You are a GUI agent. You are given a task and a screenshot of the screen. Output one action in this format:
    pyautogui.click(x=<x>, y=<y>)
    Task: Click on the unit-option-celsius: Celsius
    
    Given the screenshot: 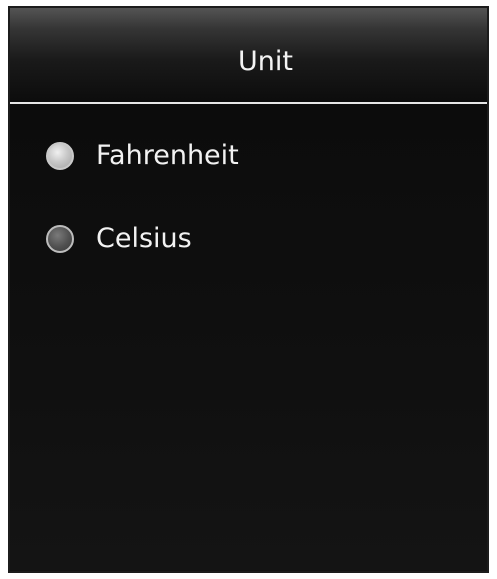 What is the action you would take?
    pyautogui.click(x=119, y=239)
    